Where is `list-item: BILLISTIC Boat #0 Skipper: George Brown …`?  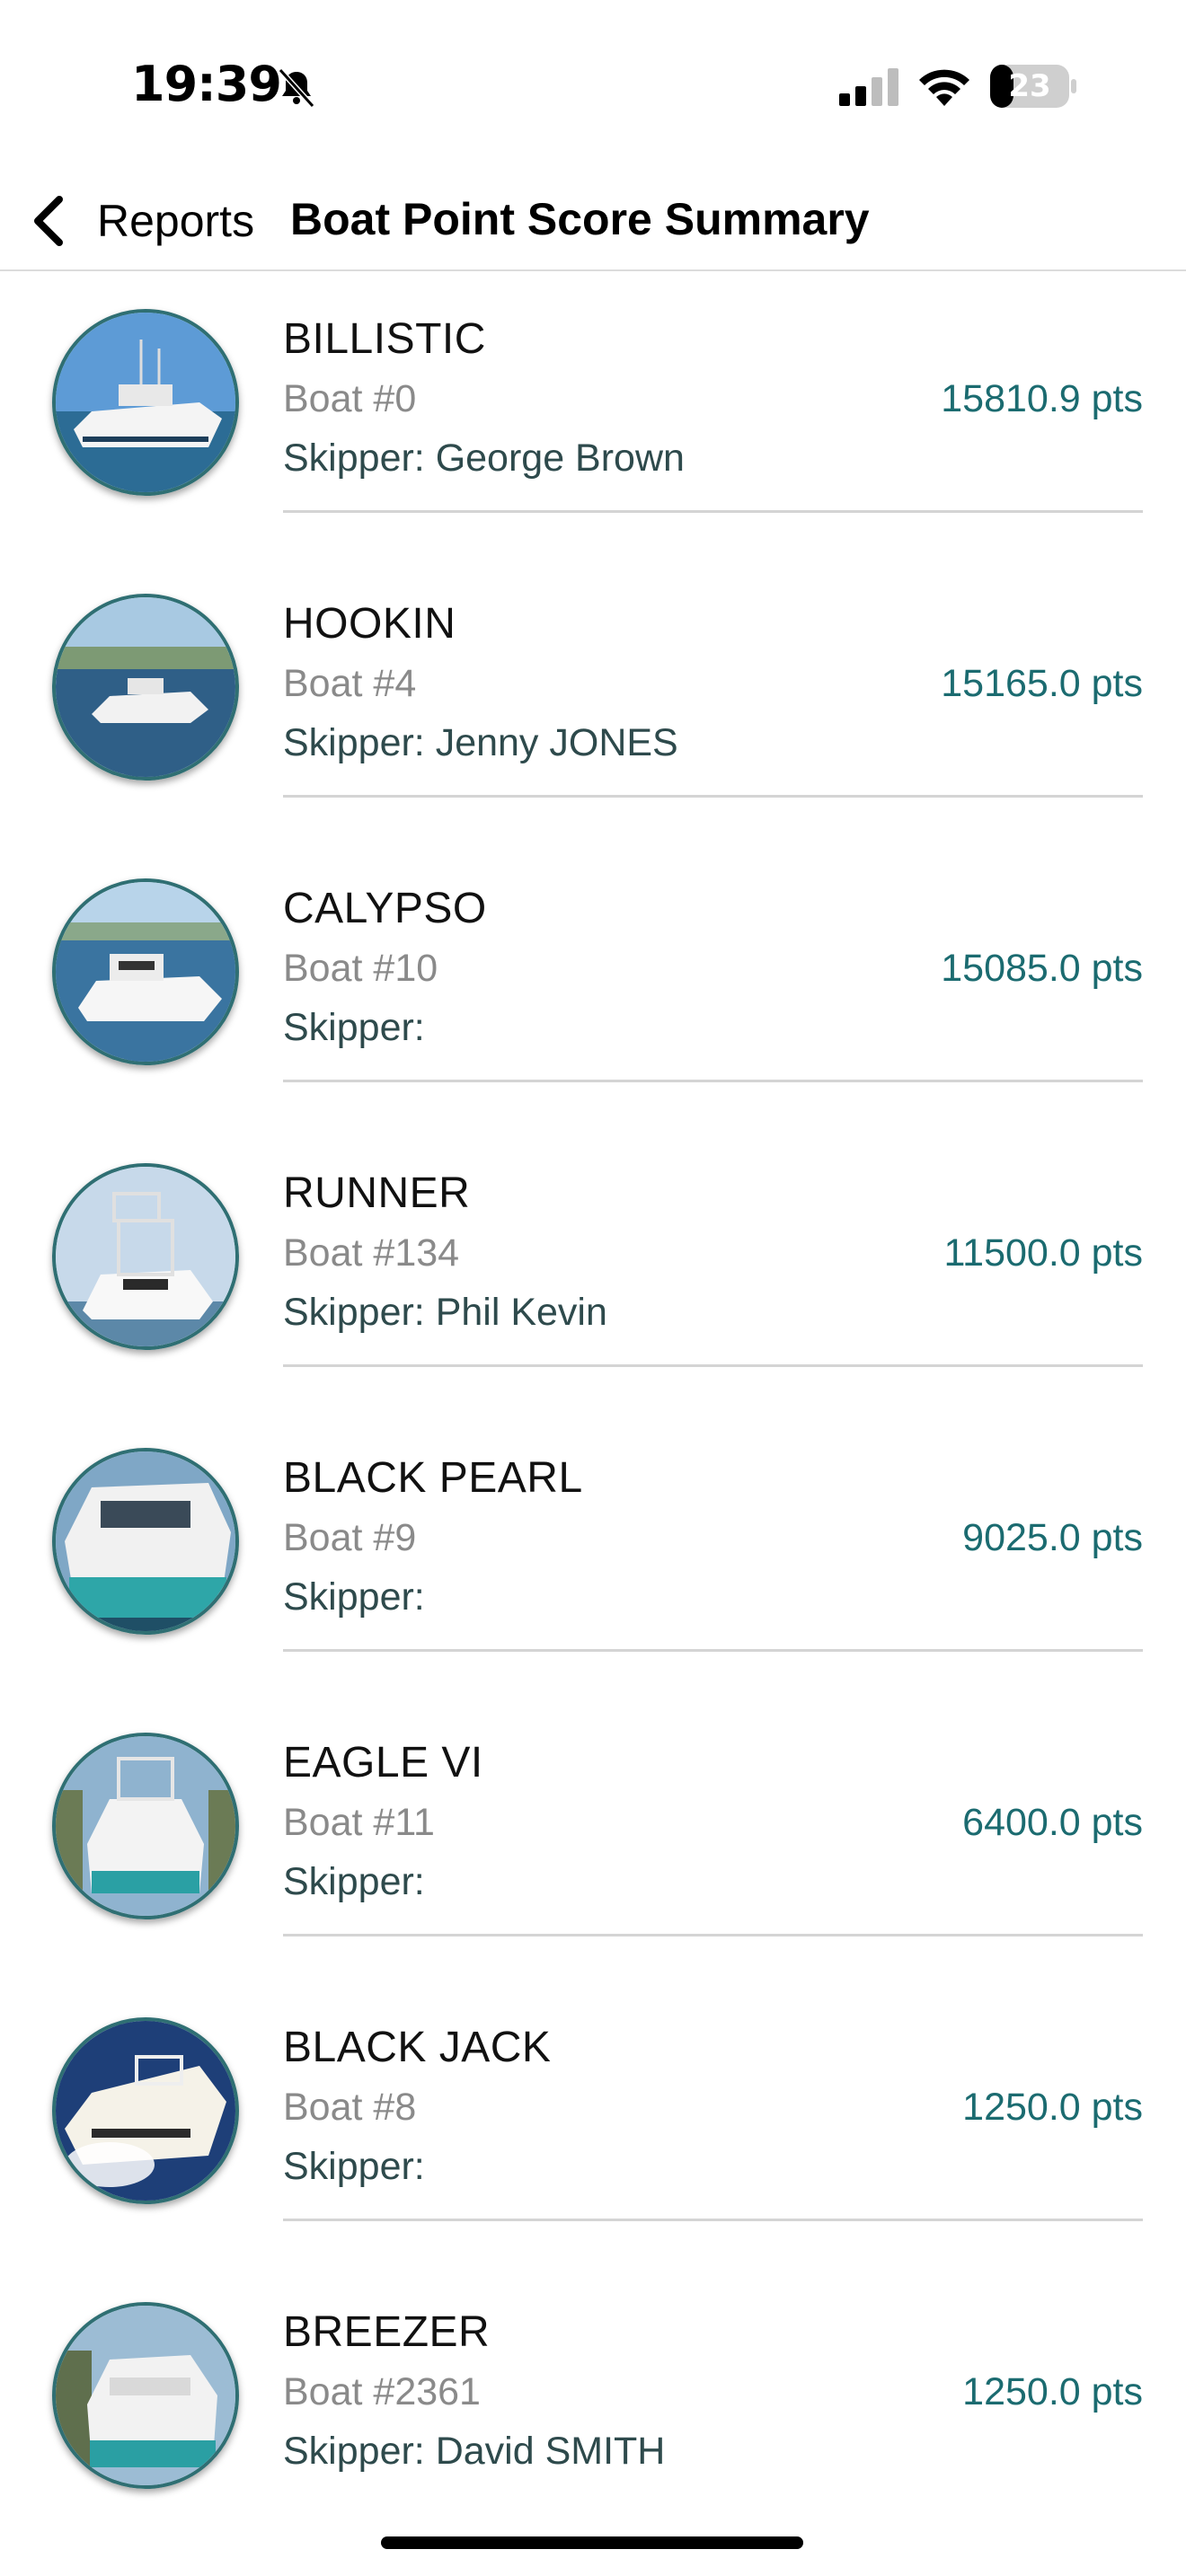 list-item: BILLISTIC Boat #0 Skipper: George Brown … is located at coordinates (593, 413).